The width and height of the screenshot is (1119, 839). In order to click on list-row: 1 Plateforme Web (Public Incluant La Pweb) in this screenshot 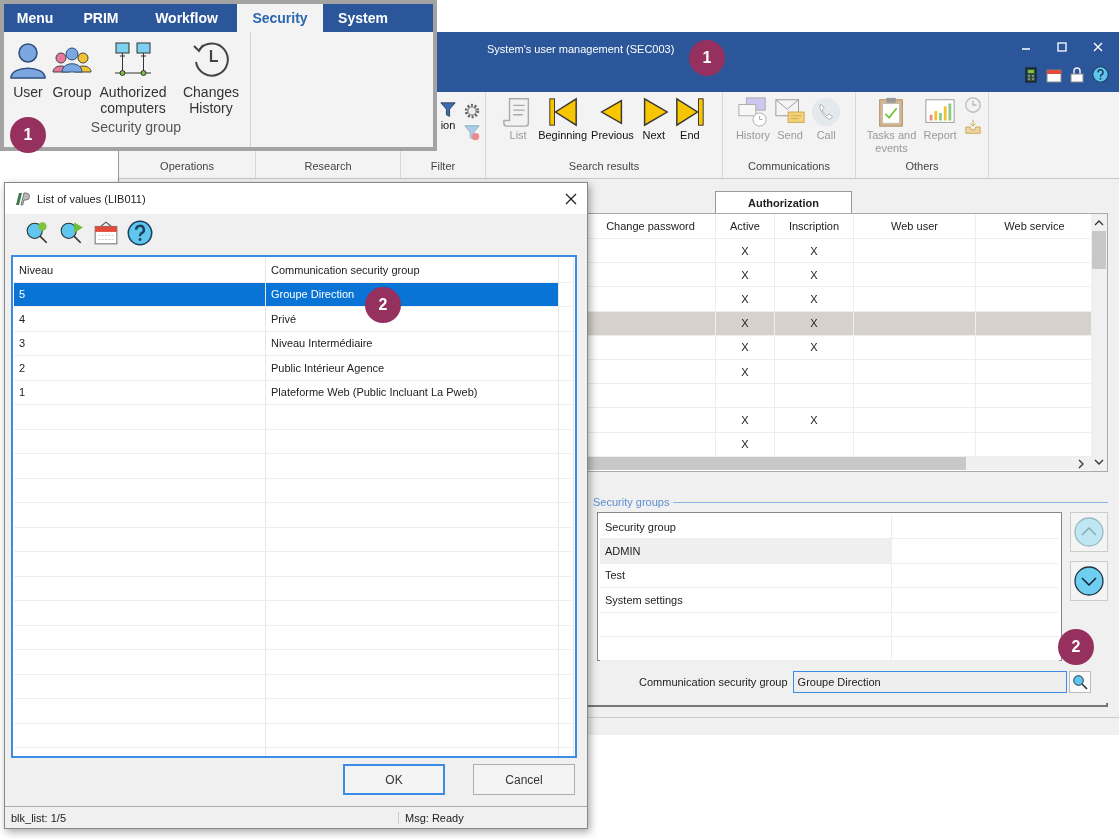, I will do `click(294, 392)`.